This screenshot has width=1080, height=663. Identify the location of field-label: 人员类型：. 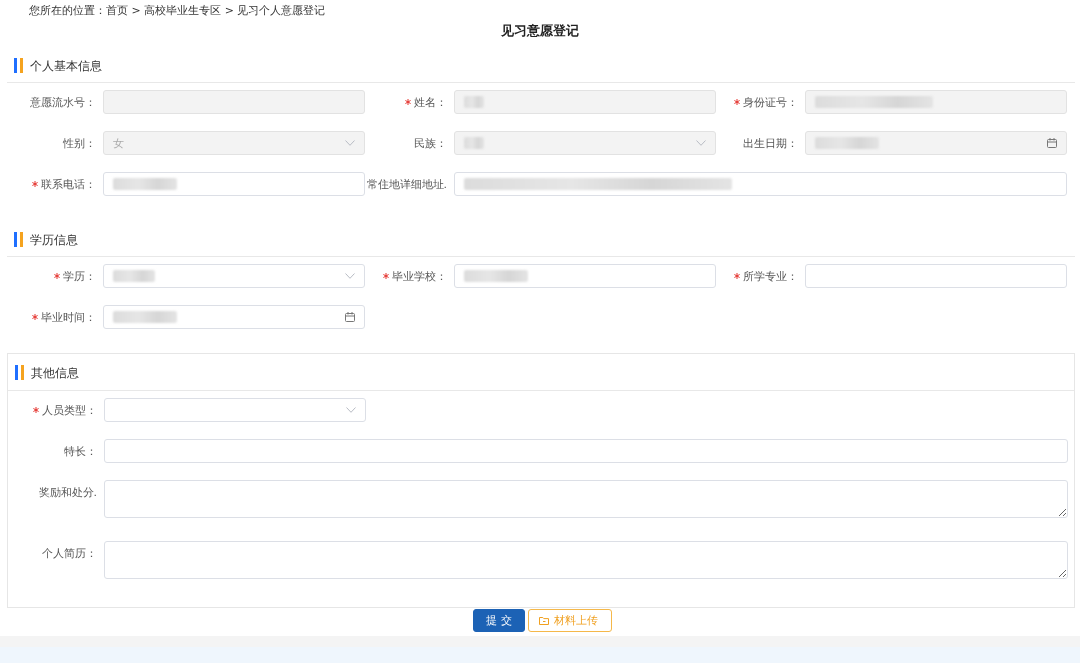
(69, 410).